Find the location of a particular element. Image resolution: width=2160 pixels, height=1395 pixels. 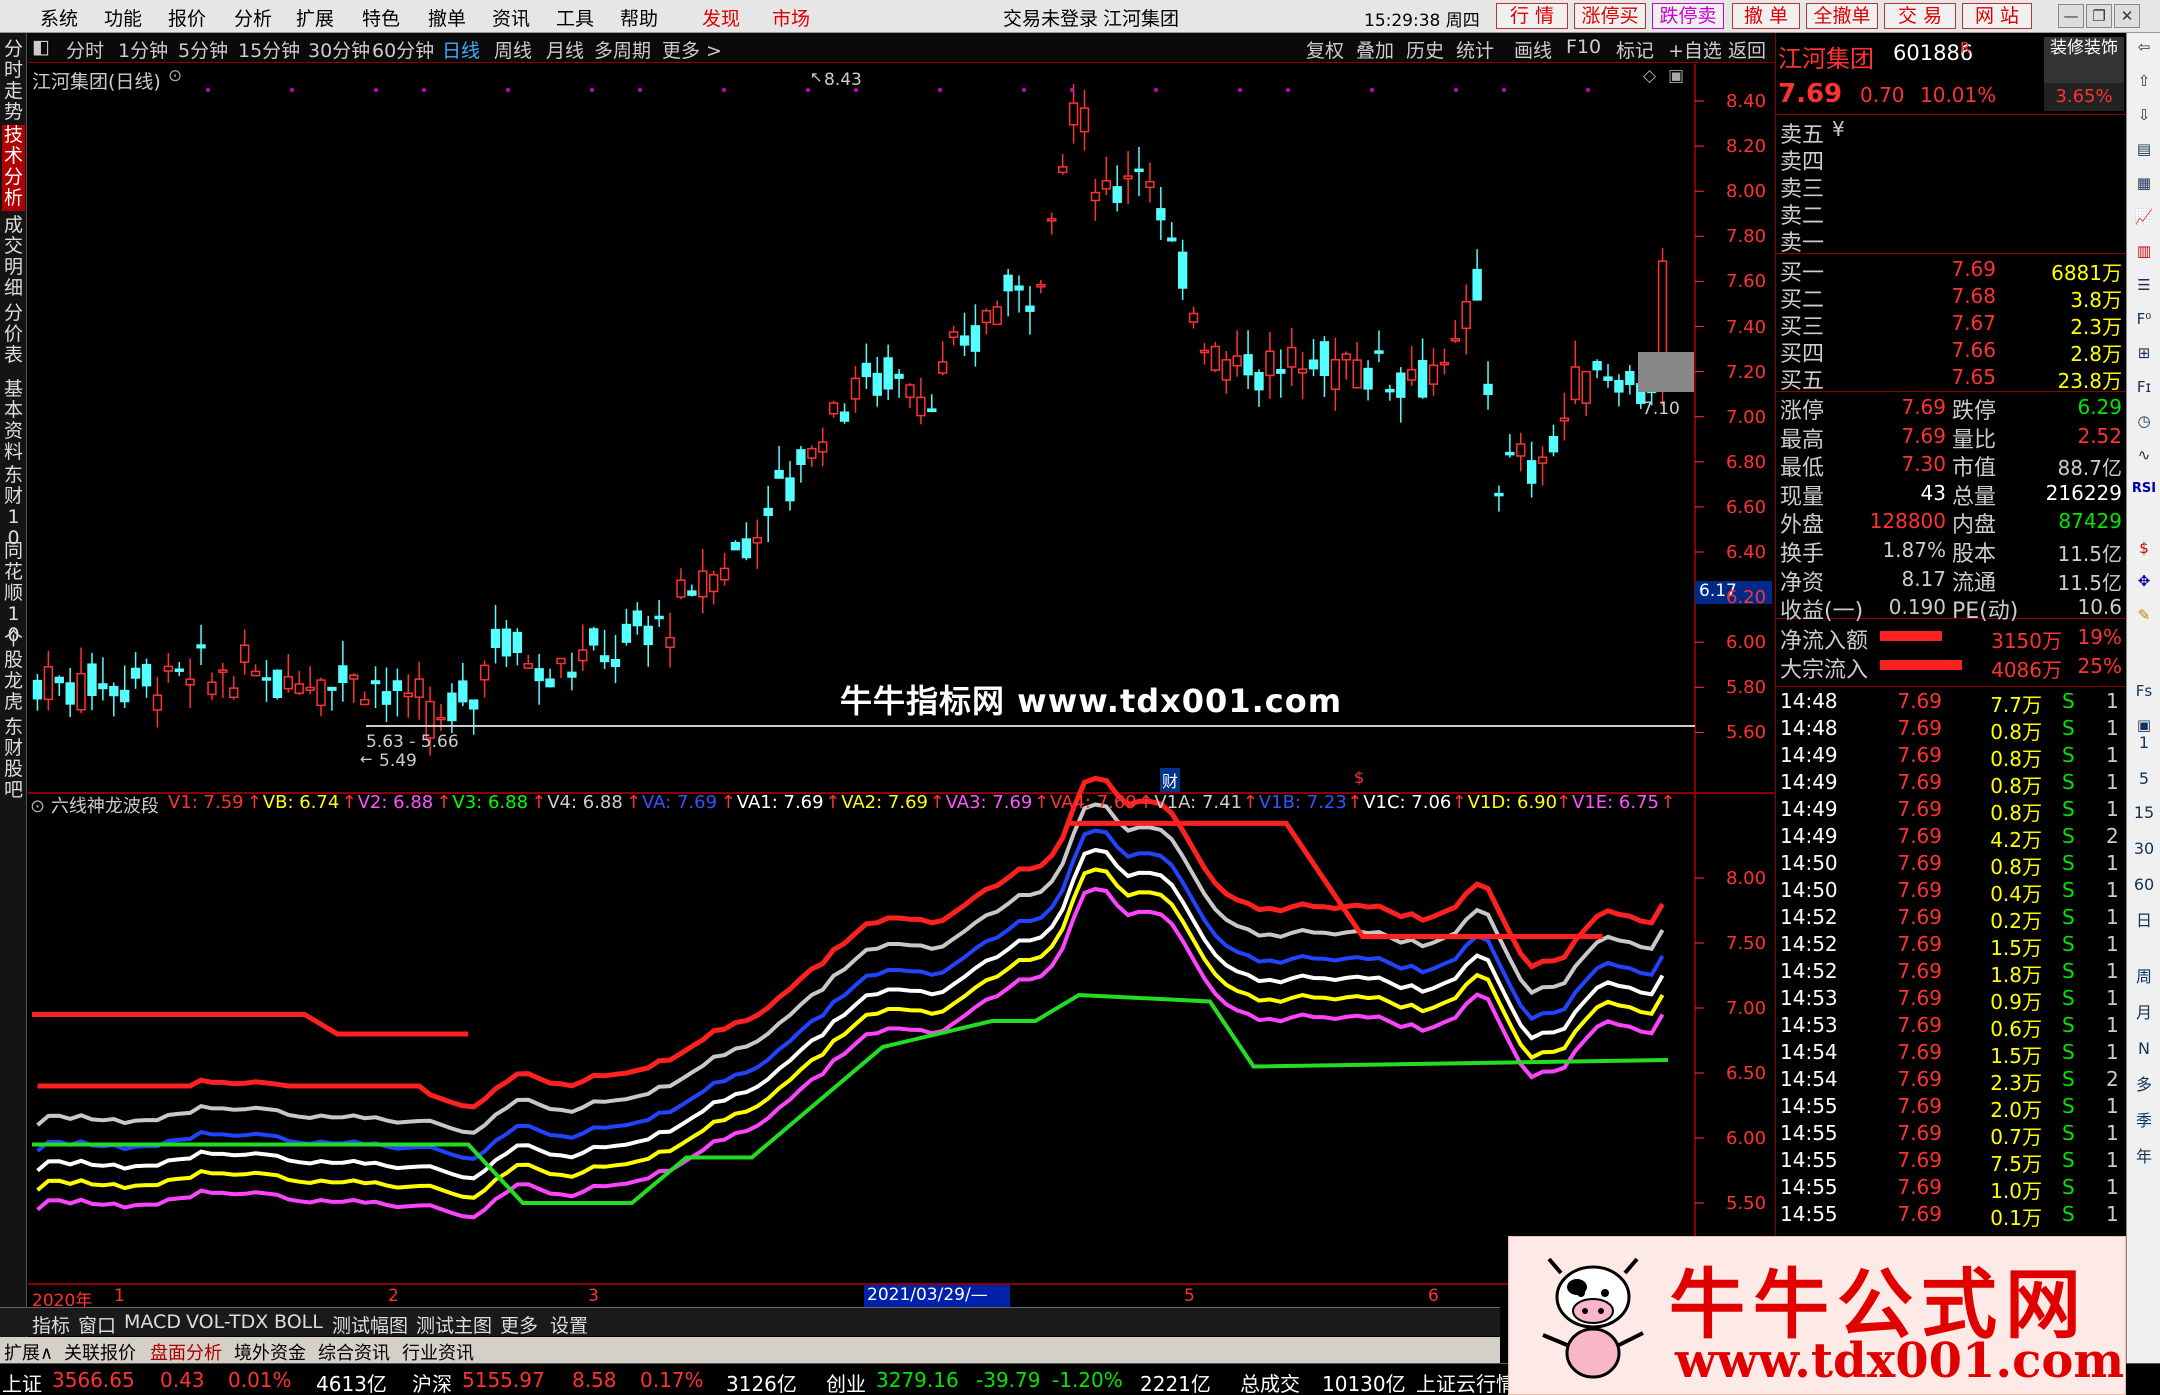

period-item: 5分钟 is located at coordinates (203, 49).